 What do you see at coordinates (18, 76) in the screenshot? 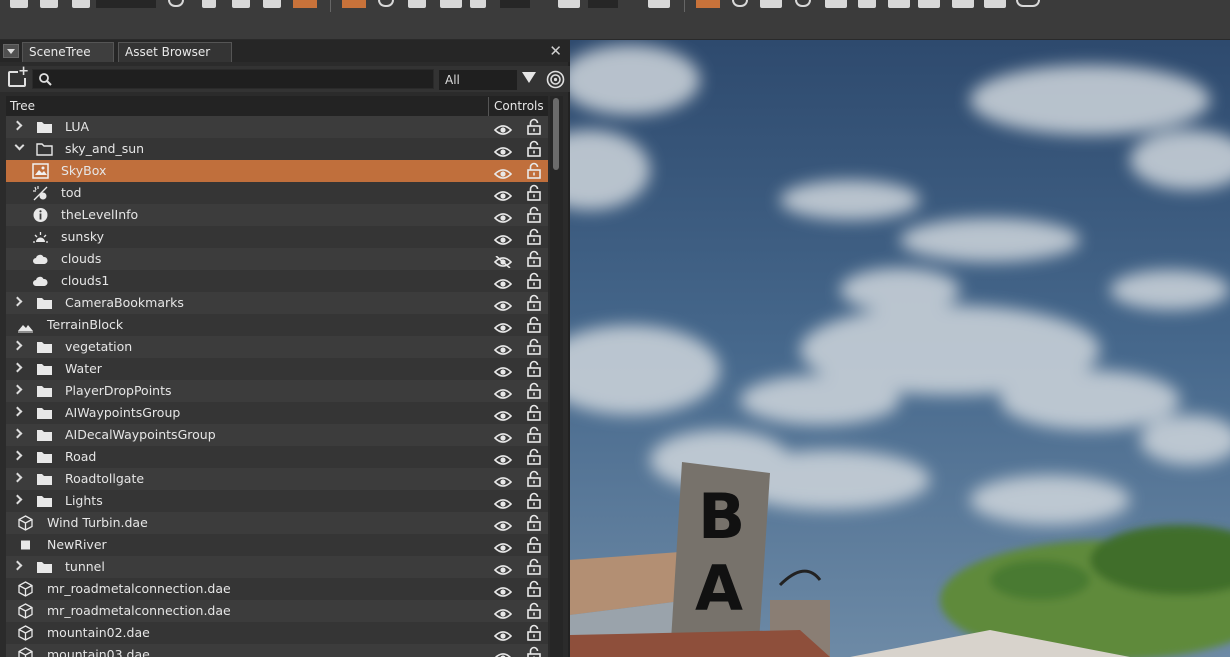
I see `add-folder-icon` at bounding box center [18, 76].